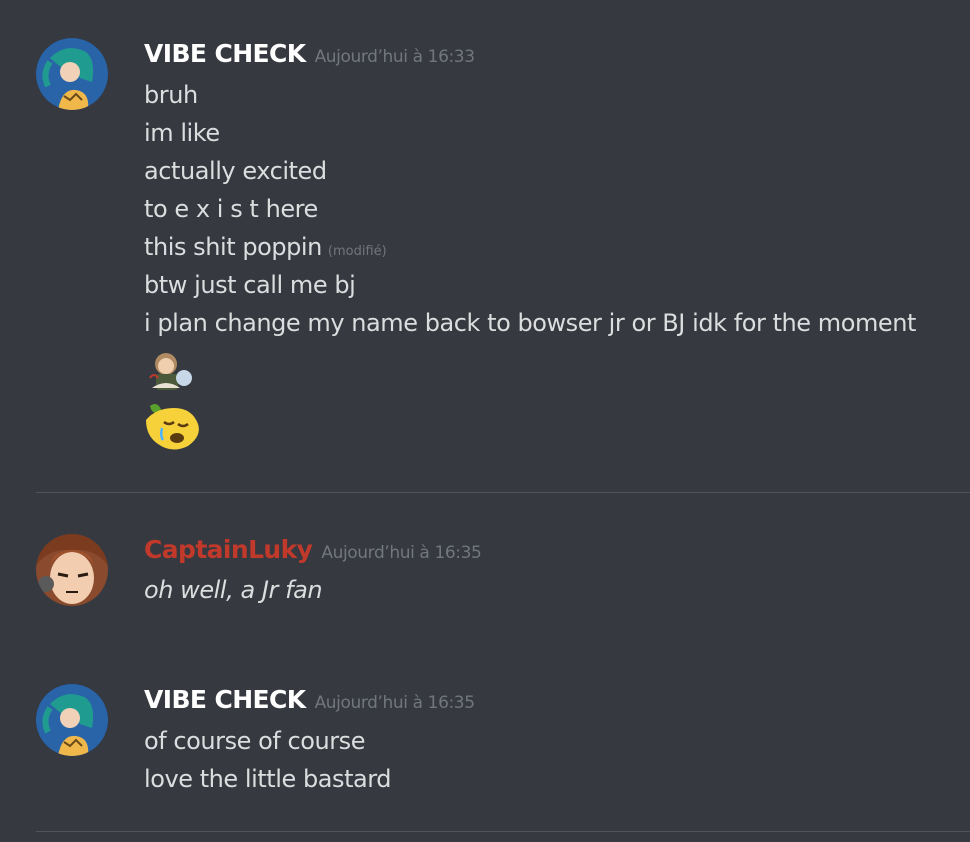 The image size is (970, 842). I want to click on message-line: im like, so click(182, 133).